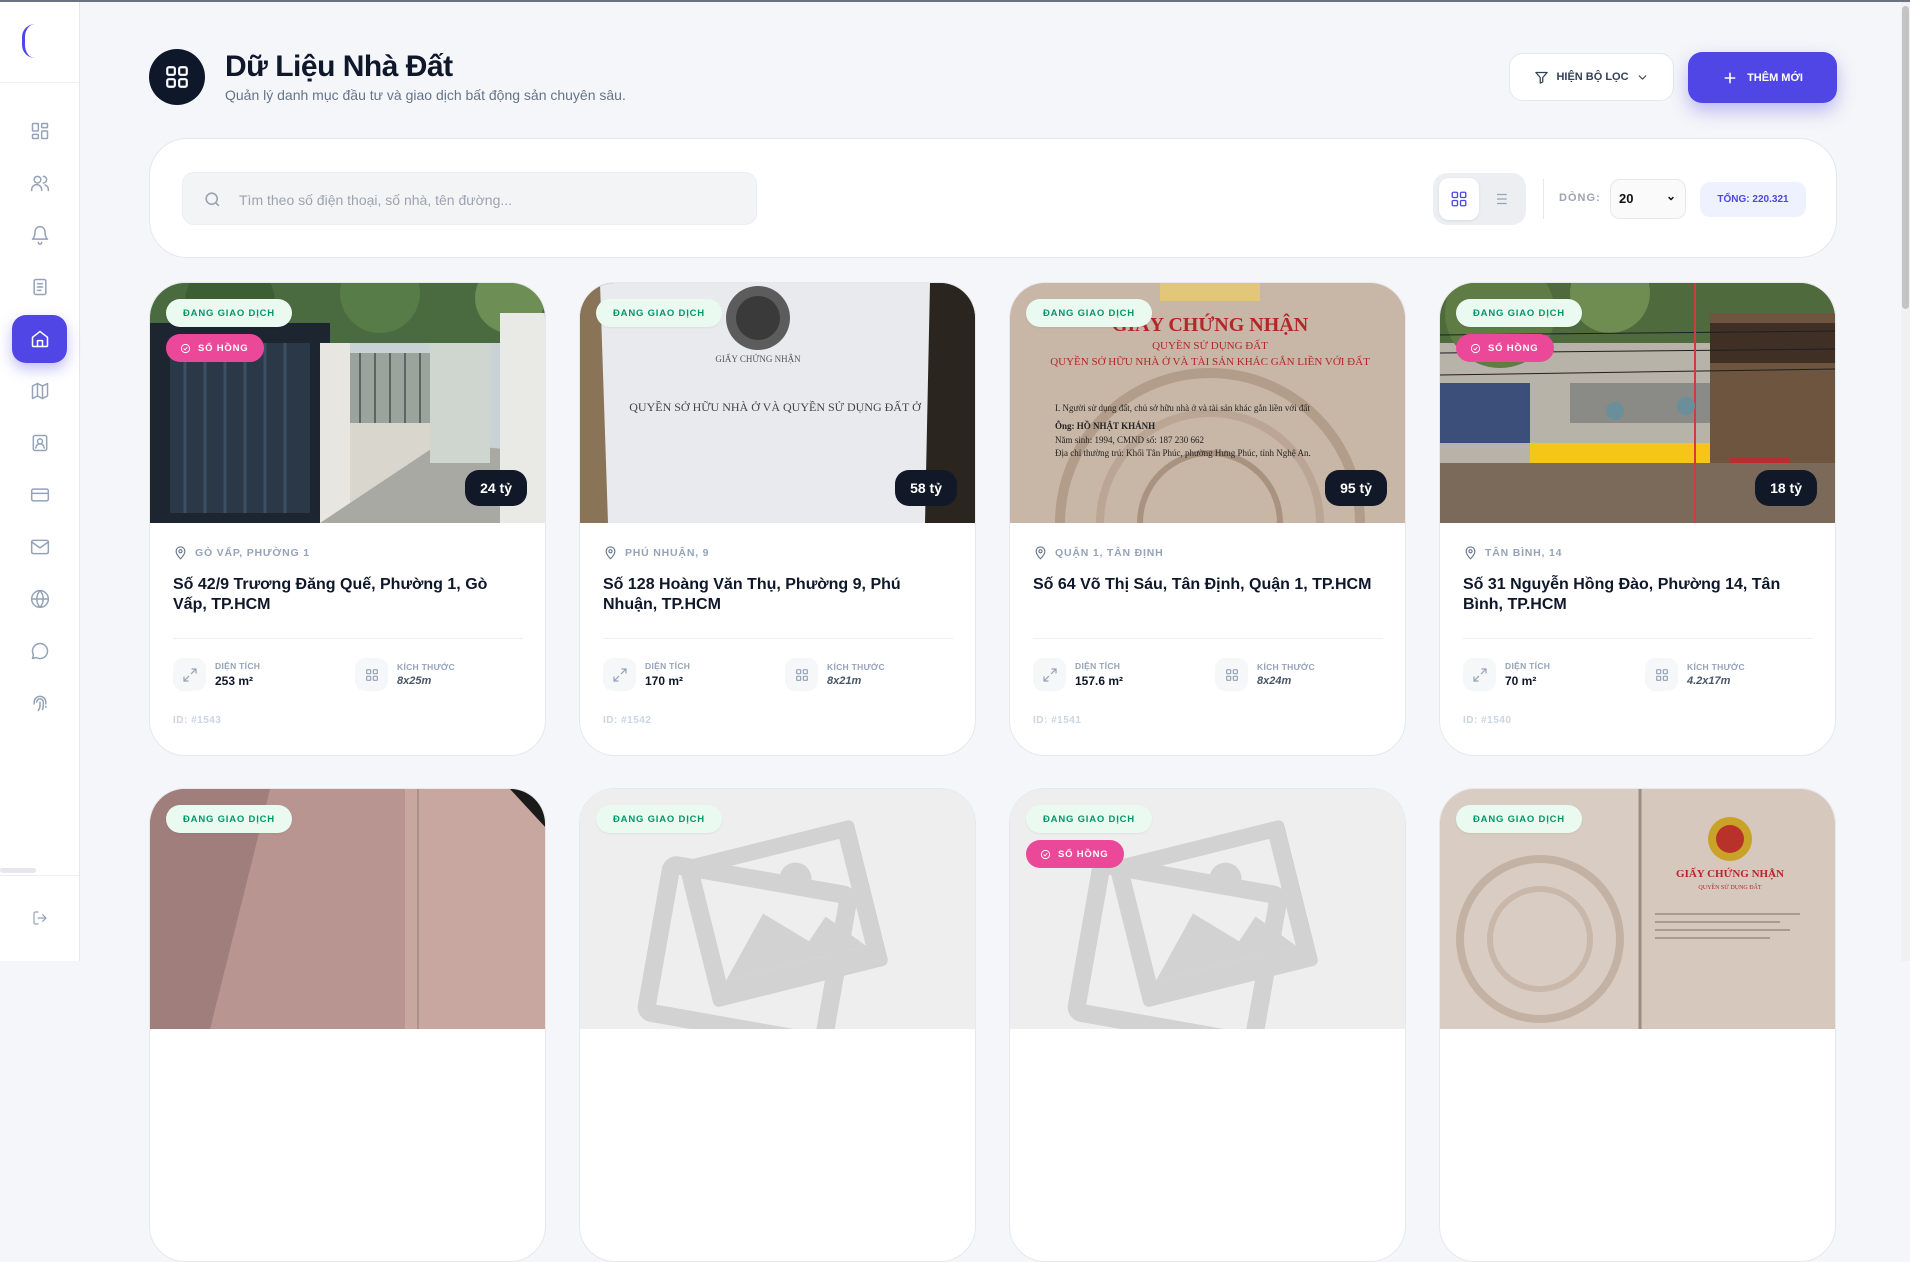  What do you see at coordinates (1105, 426) in the screenshot?
I see `svg-text: Ông: HỒ NHẬT KHÁNH` at bounding box center [1105, 426].